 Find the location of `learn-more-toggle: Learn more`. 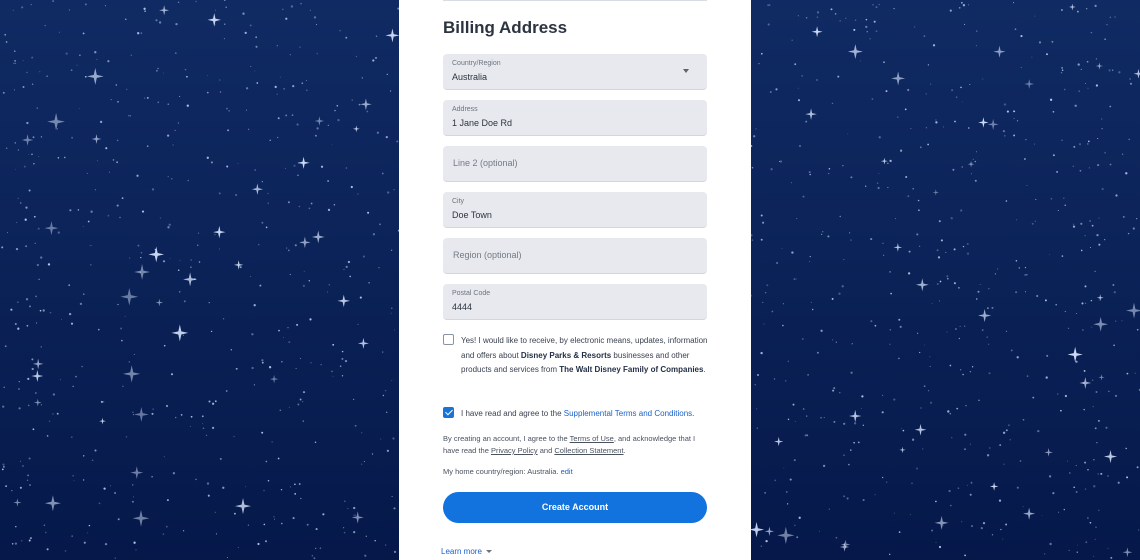

learn-more-toggle: Learn more is located at coordinates (466, 551).